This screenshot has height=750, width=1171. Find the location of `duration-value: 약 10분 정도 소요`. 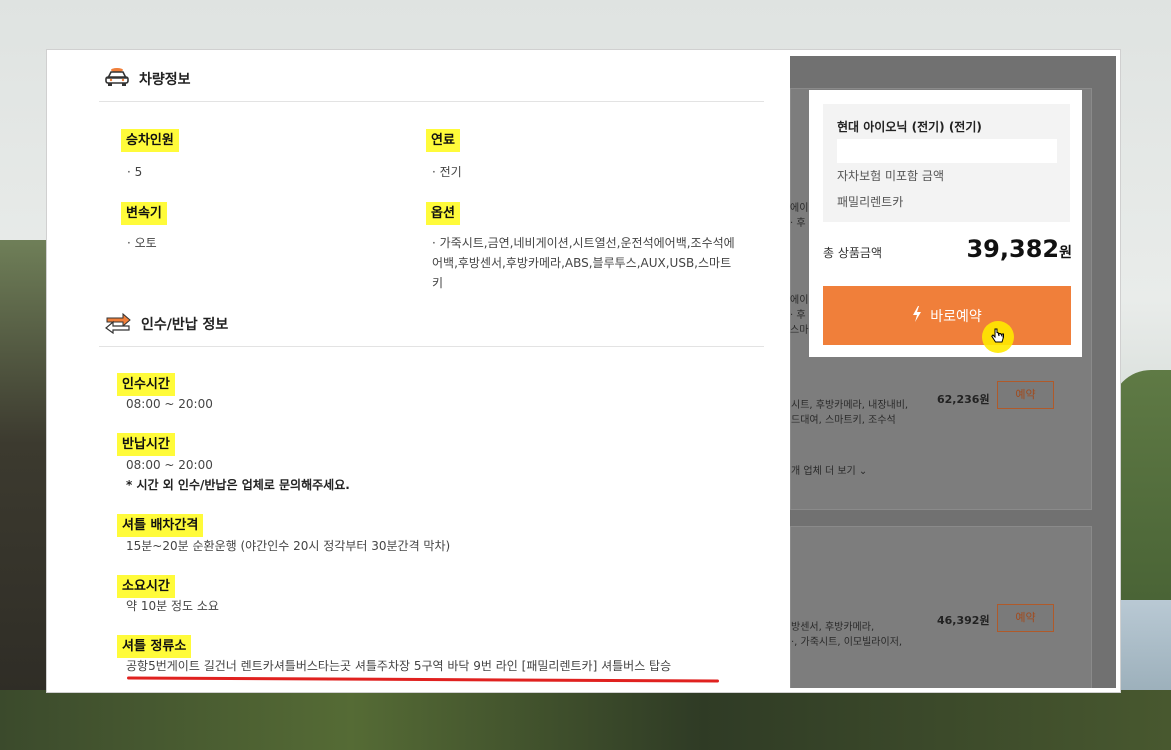

duration-value: 약 10분 정도 소요 is located at coordinates (172, 606).